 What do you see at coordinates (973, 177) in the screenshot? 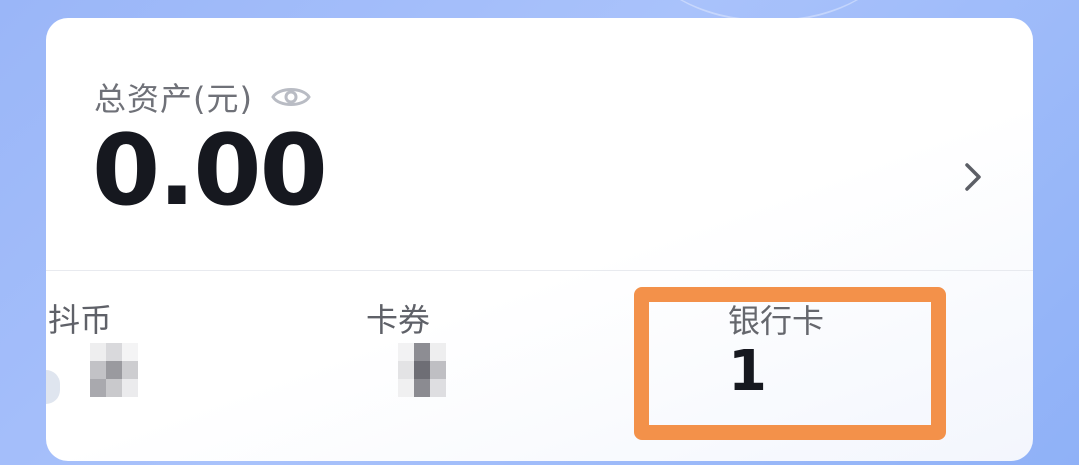
I see `chevron-right-icon` at bounding box center [973, 177].